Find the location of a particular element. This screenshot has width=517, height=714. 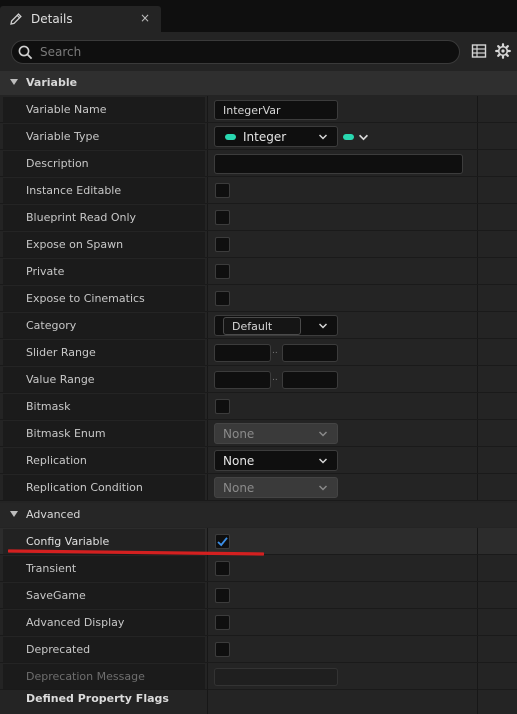

type-pin-icon is located at coordinates (230, 137).